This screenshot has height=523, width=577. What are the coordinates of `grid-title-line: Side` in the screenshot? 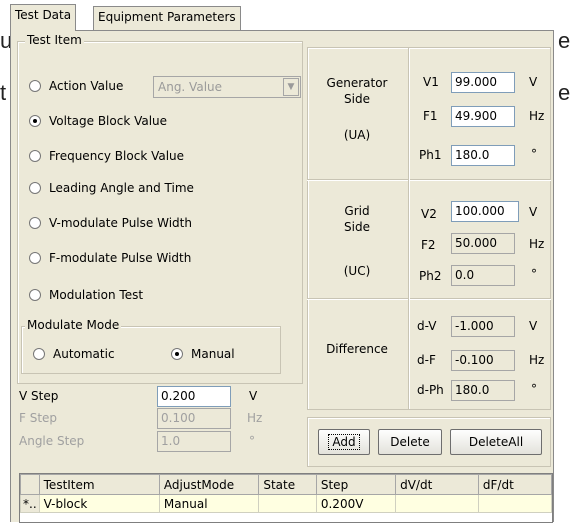 It's located at (357, 227).